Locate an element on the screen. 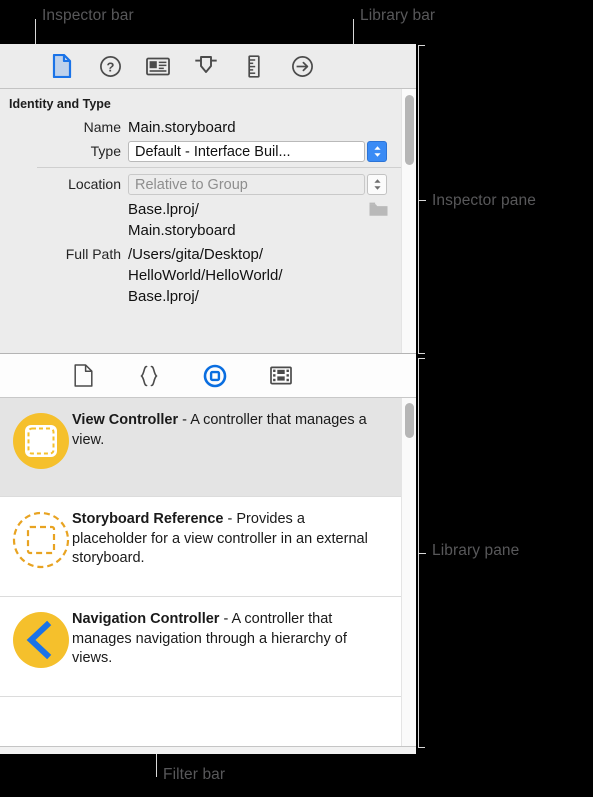 The image size is (593, 797). library-bar is located at coordinates (208, 376).